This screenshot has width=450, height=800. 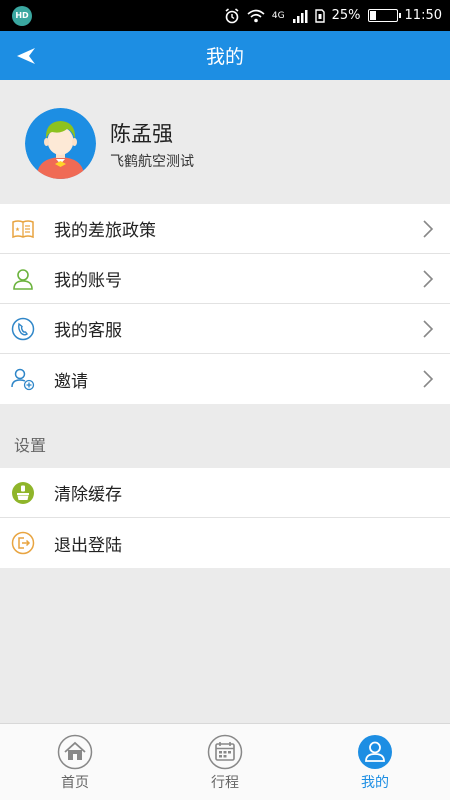 I want to click on menu-item-travel-policy: 我的差旅政策, so click(x=225, y=229).